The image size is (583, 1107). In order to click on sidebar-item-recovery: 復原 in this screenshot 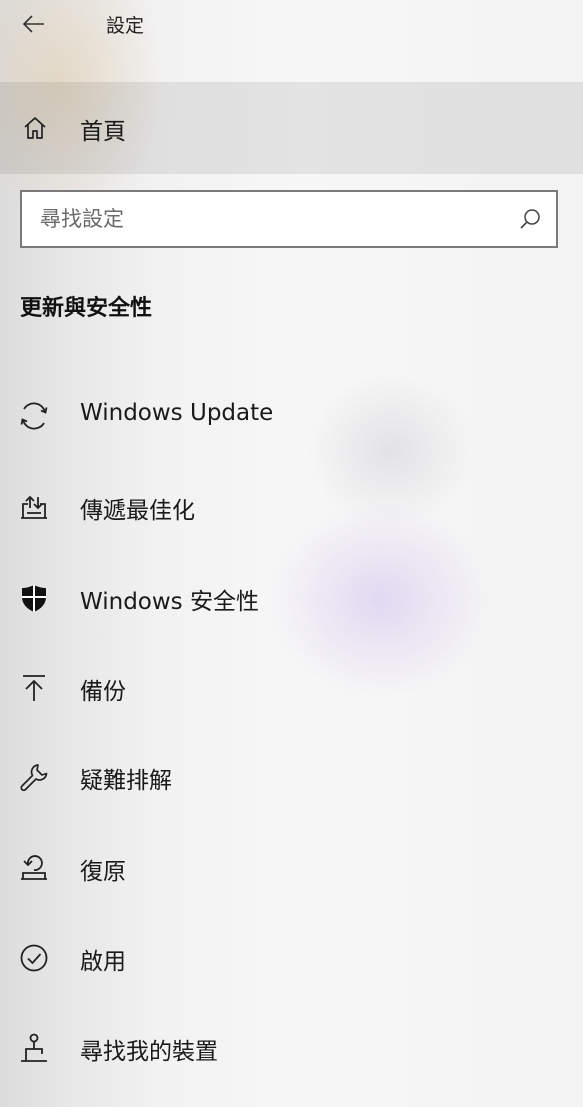, I will do `click(291, 868)`.